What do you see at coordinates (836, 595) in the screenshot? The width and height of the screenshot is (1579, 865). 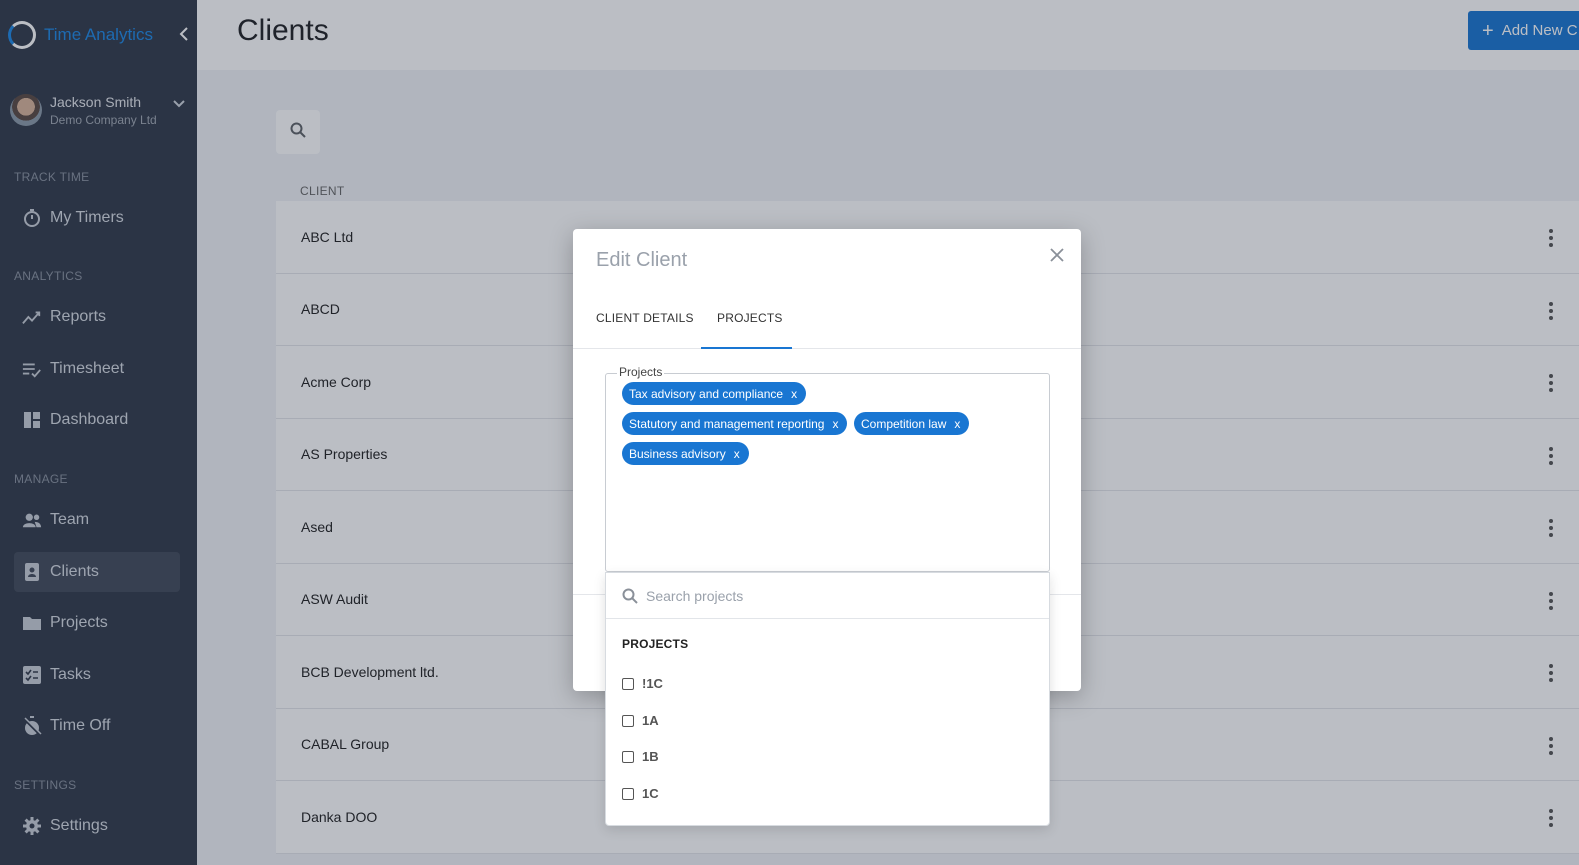 I see `search-projects-input` at bounding box center [836, 595].